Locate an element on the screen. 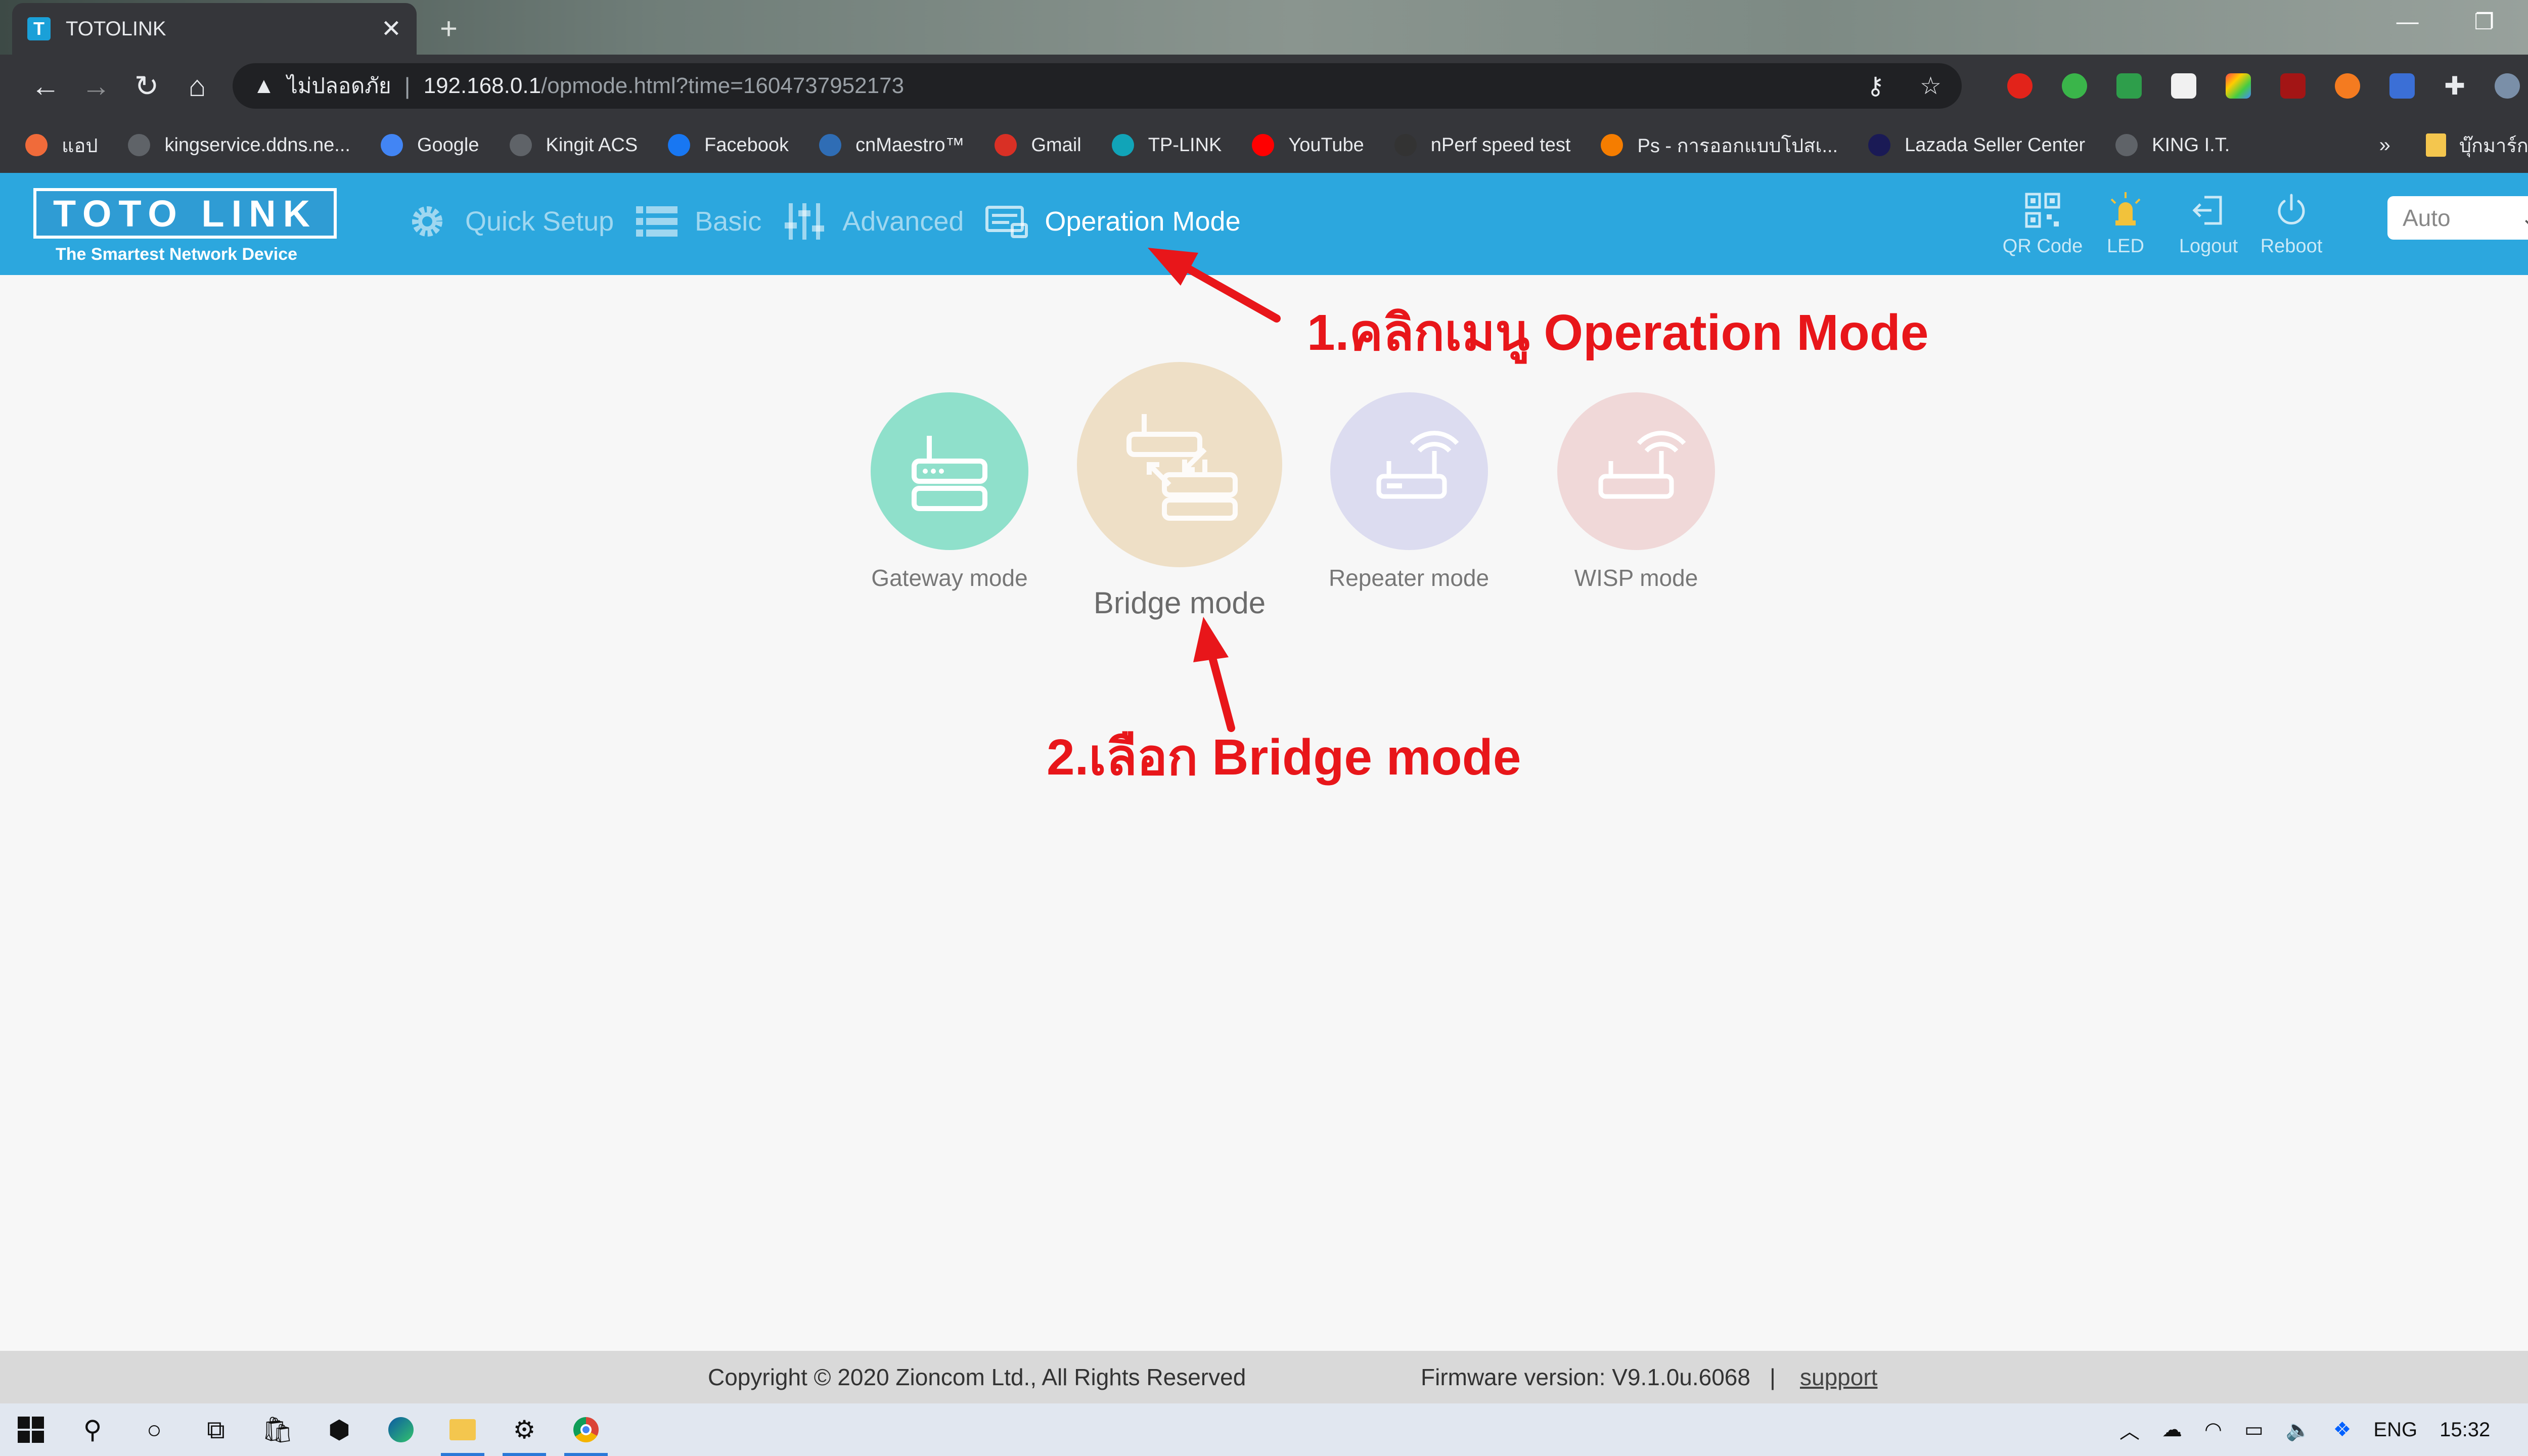 This screenshot has height=1456, width=2528. pdf-extension-icon is located at coordinates (2293, 86).